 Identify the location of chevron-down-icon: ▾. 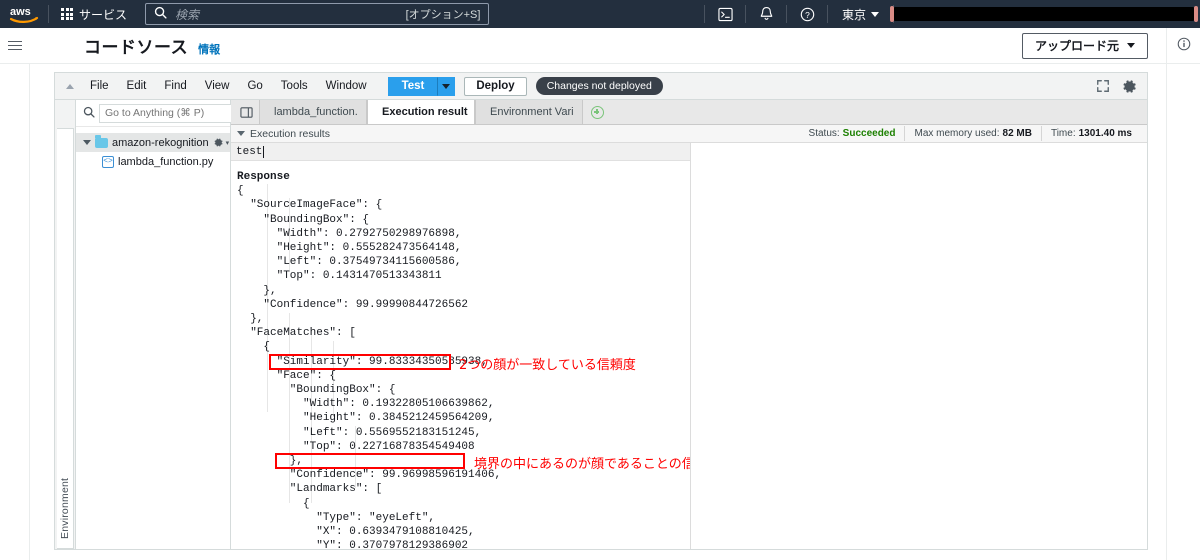
(227, 143).